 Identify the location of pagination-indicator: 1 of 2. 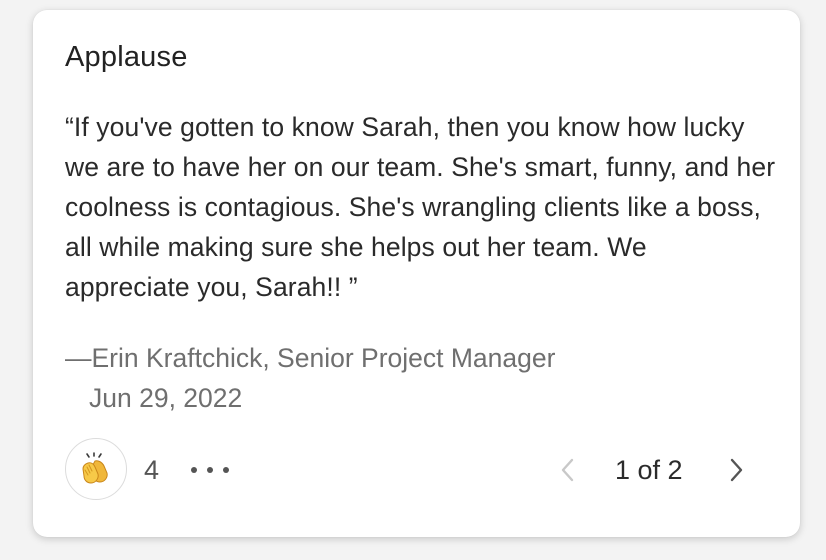
(649, 470).